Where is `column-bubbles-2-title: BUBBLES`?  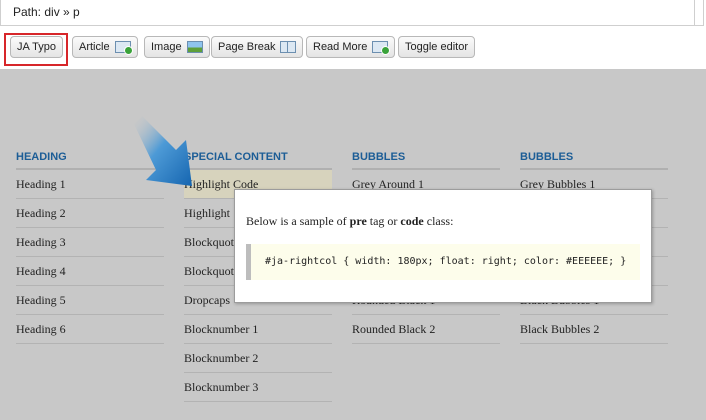
column-bubbles-2-title: BUBBLES is located at coordinates (594, 160).